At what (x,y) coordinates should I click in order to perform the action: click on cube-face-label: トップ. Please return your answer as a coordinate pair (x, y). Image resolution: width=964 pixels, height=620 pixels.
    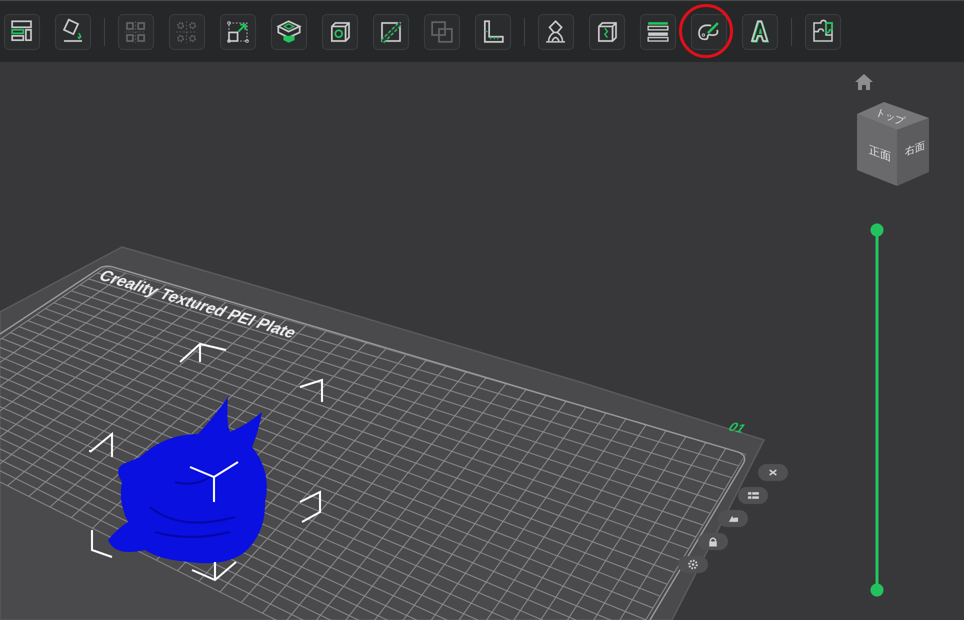
    Looking at the image, I should click on (890, 117).